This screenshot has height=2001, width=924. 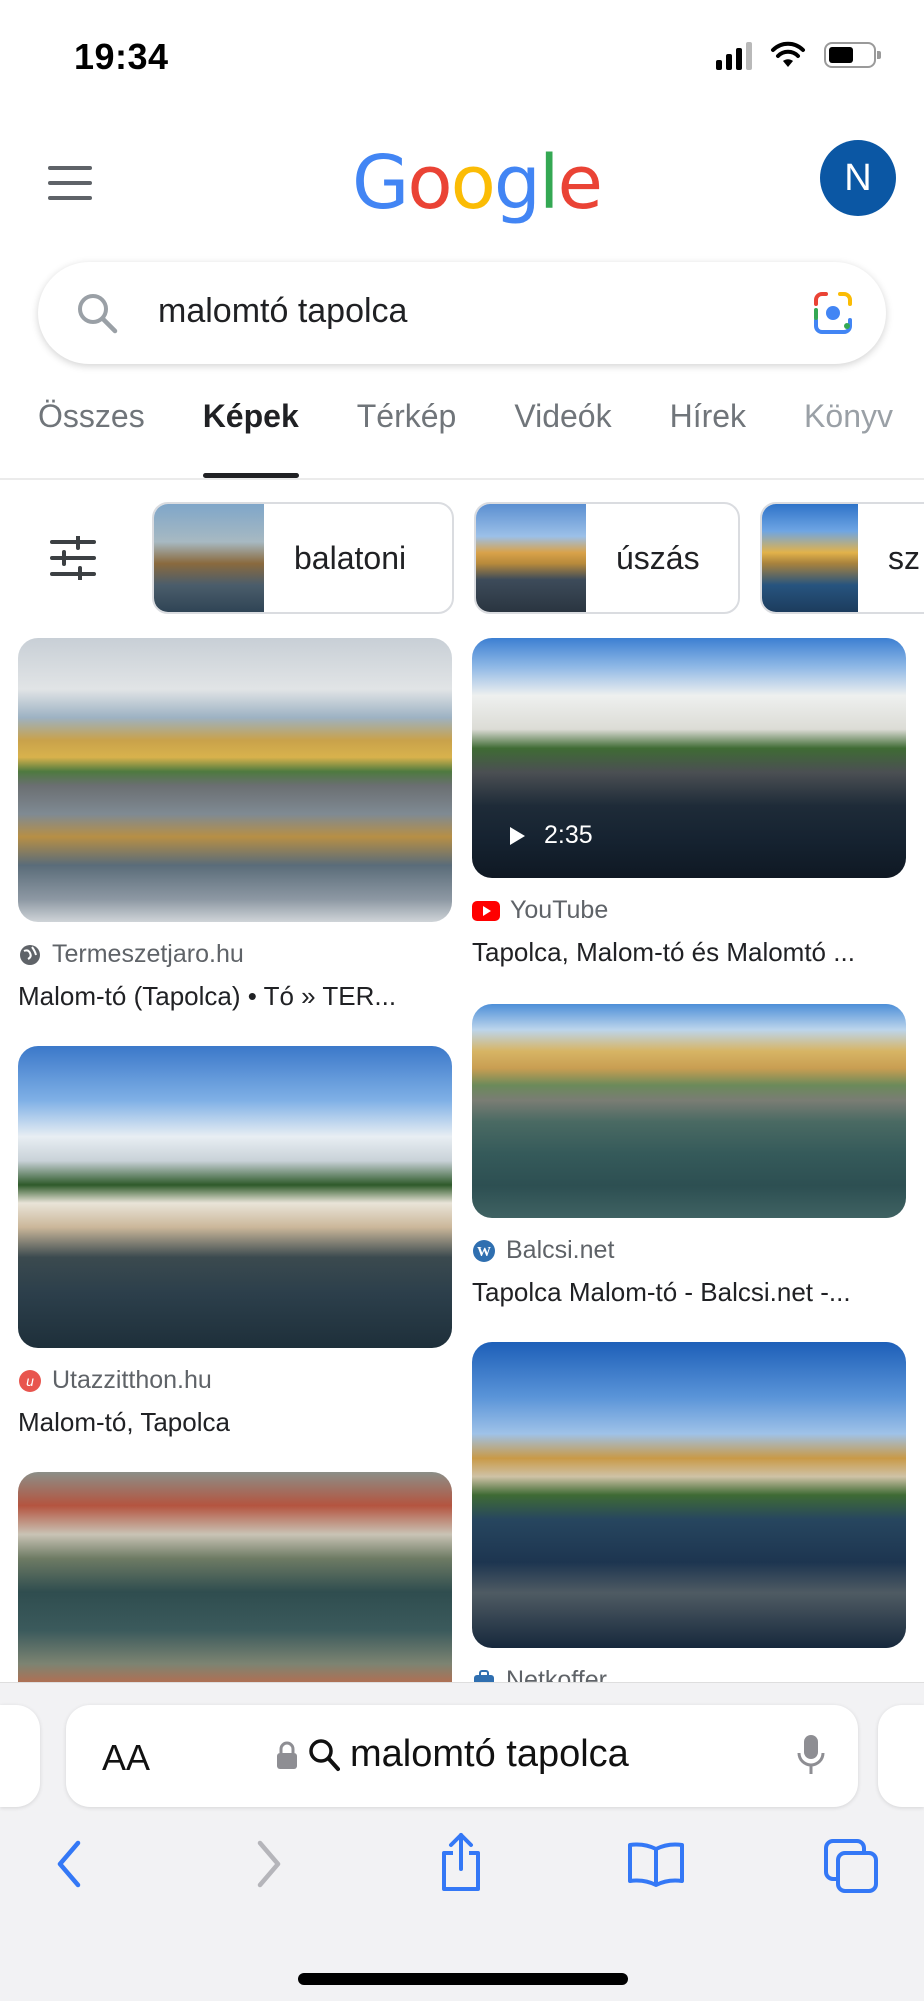 What do you see at coordinates (901, 1756) in the screenshot?
I see `next-tab-card` at bounding box center [901, 1756].